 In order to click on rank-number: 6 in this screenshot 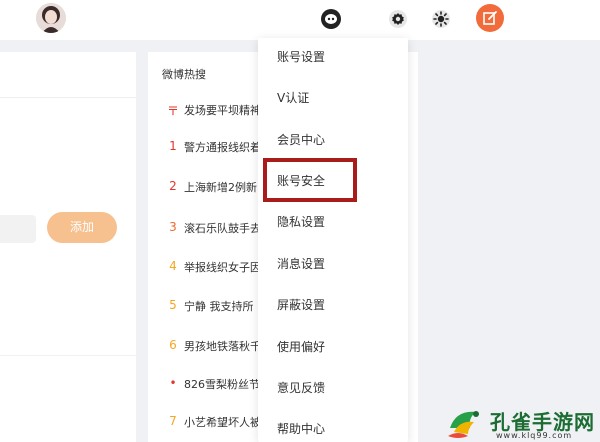, I will do `click(173, 345)`.